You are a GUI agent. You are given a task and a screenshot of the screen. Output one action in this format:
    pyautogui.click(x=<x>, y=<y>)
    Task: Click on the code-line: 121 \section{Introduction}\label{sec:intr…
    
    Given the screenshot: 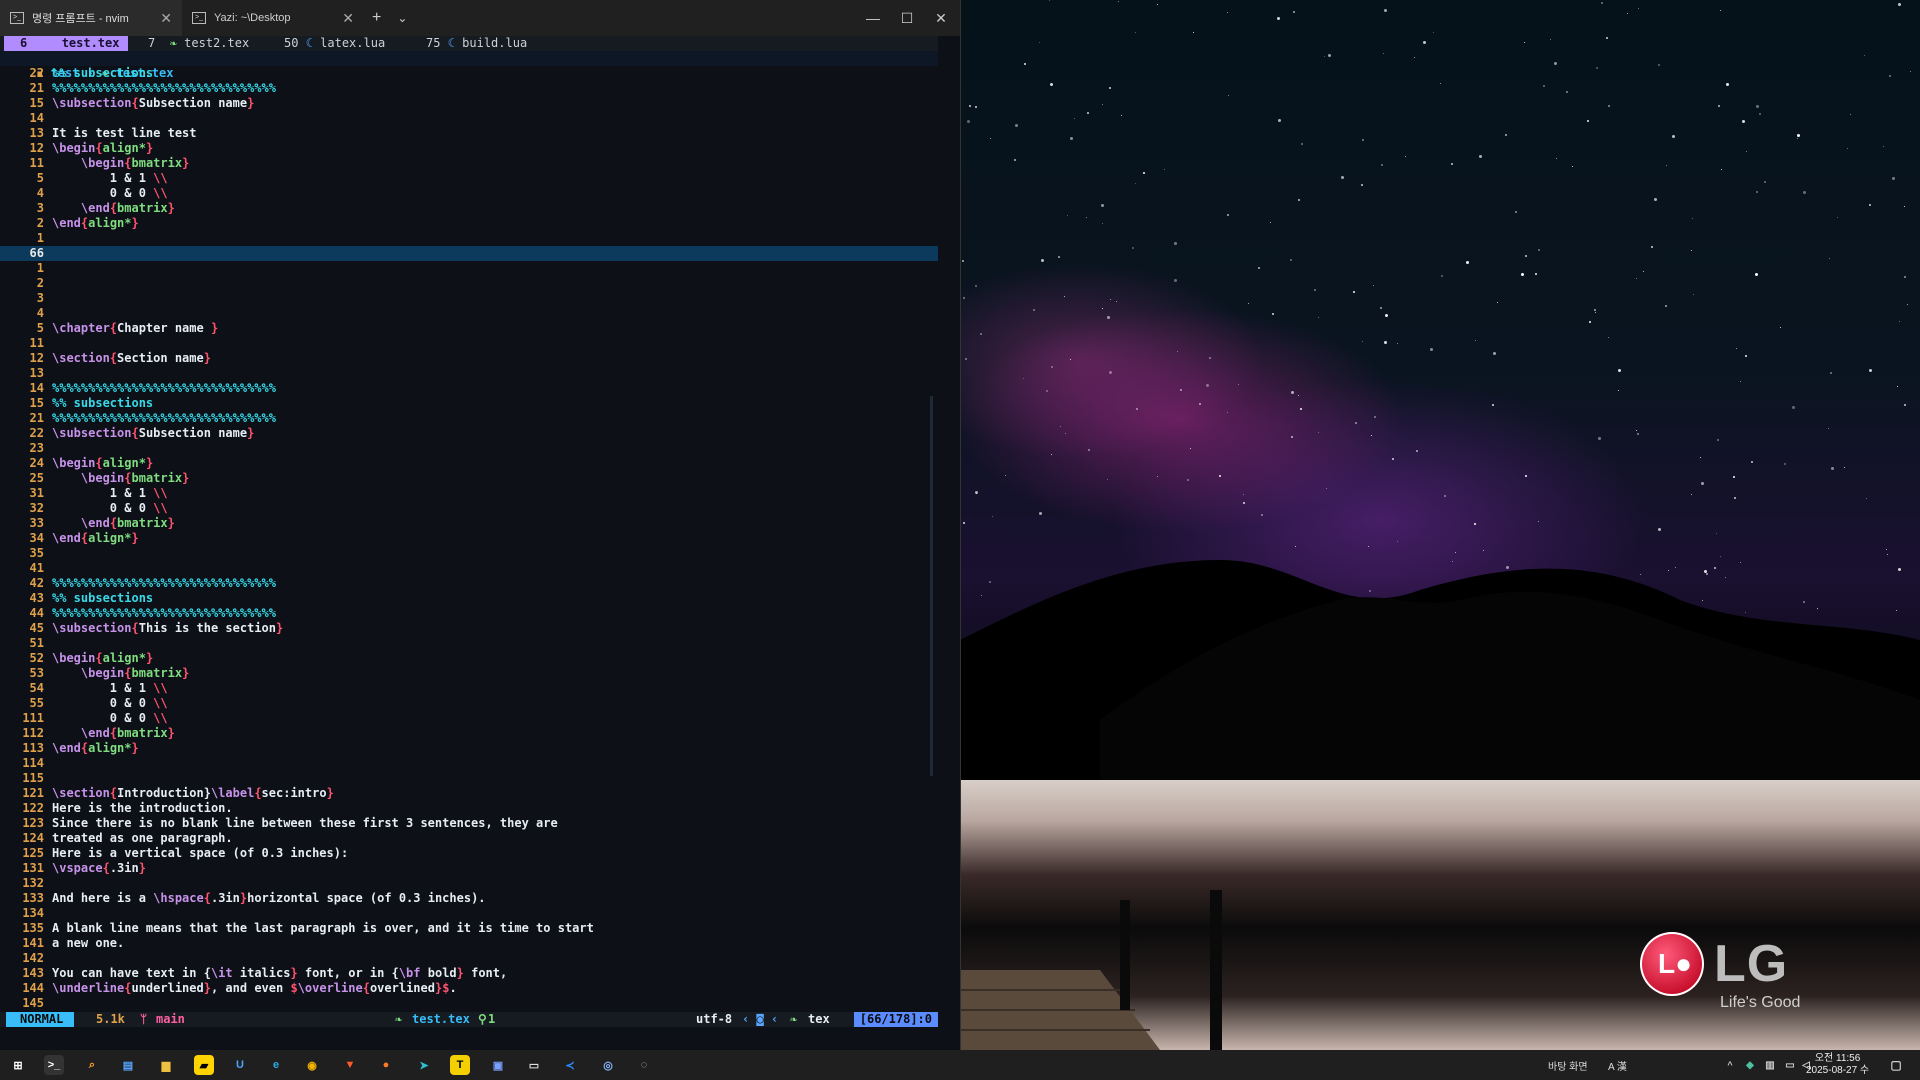 What is the action you would take?
    pyautogui.click(x=469, y=793)
    